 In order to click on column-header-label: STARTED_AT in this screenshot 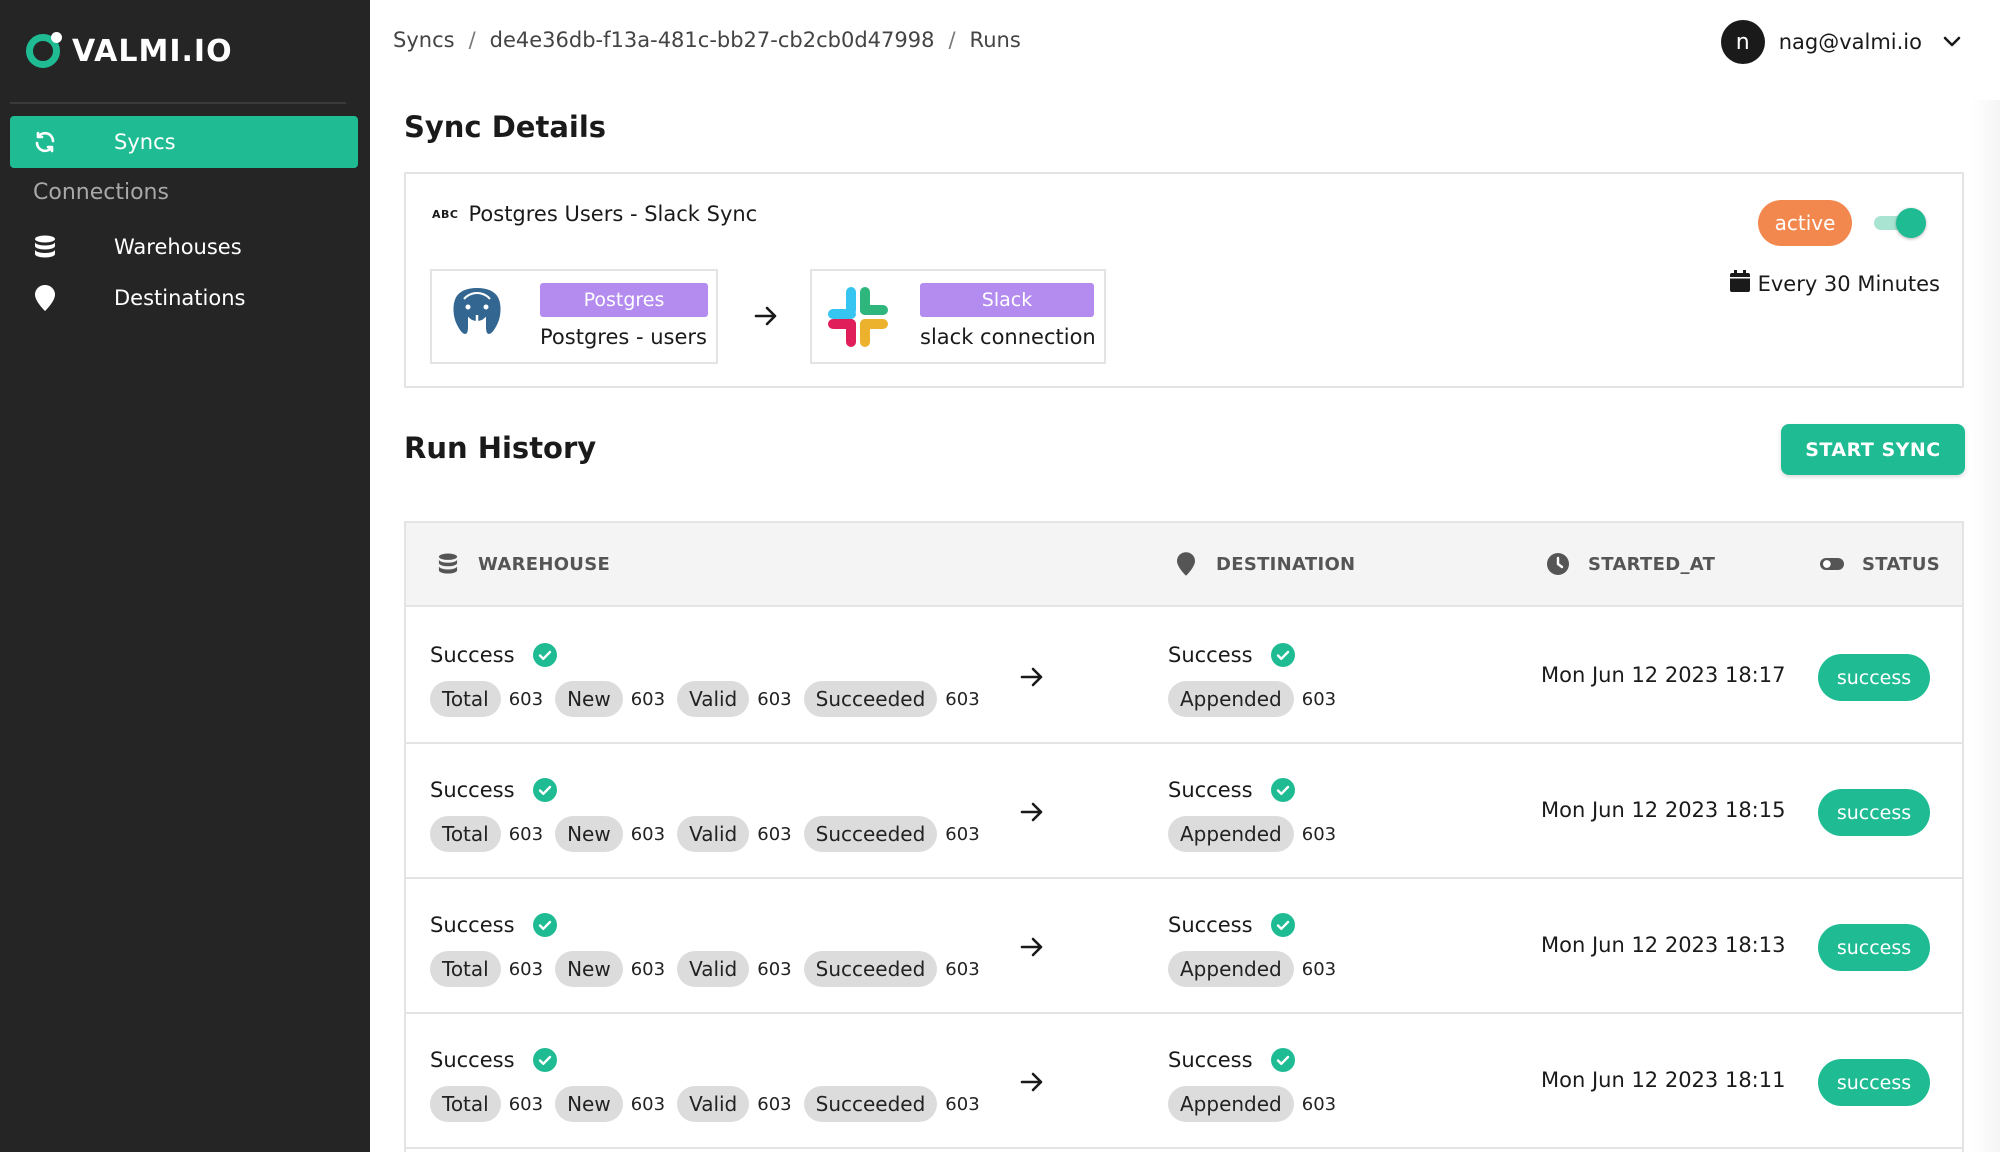, I will do `click(1652, 564)`.